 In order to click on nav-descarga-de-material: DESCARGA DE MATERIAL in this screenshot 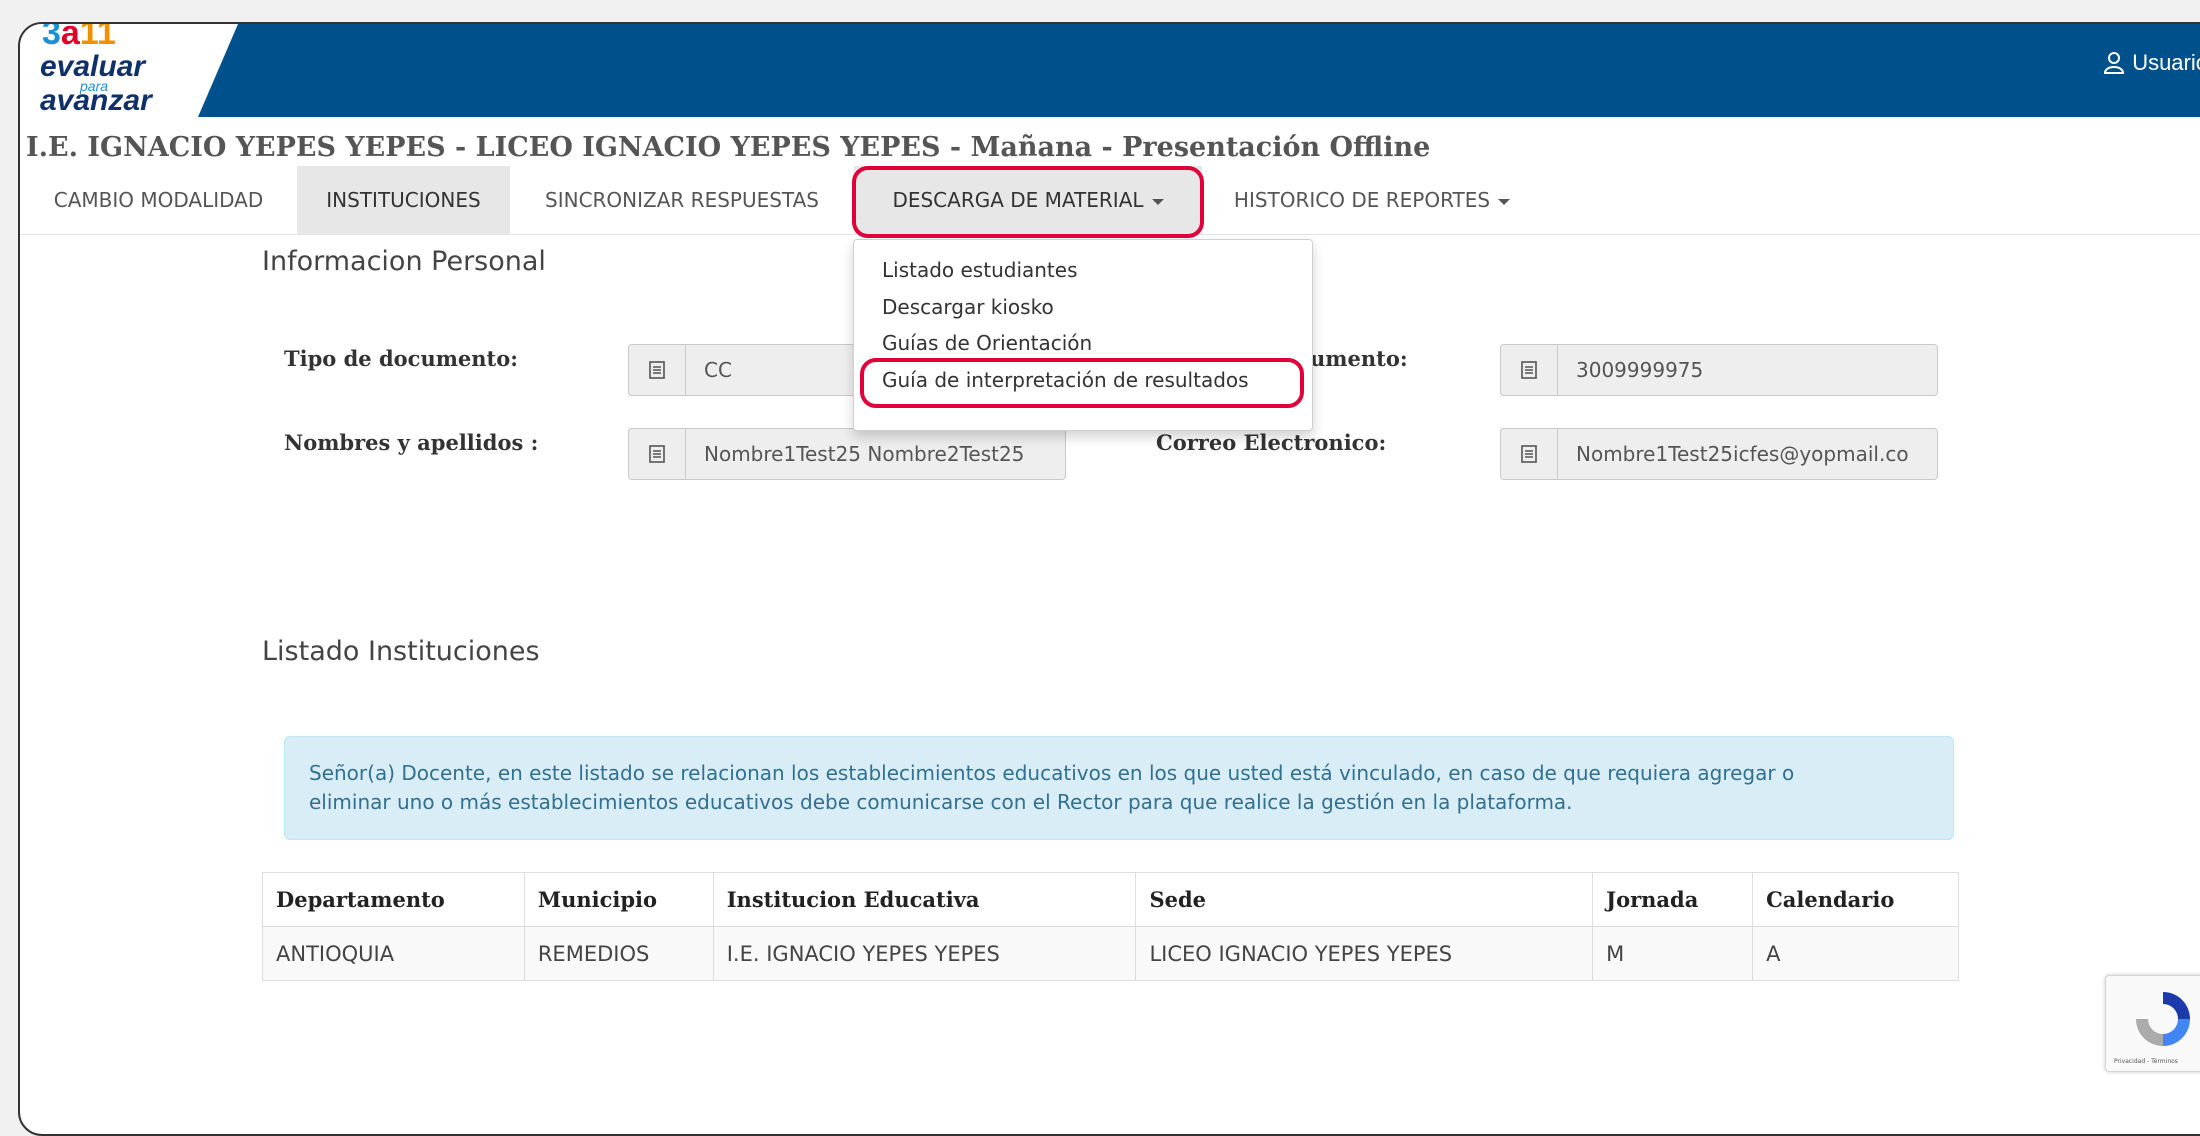, I will do `click(1028, 200)`.